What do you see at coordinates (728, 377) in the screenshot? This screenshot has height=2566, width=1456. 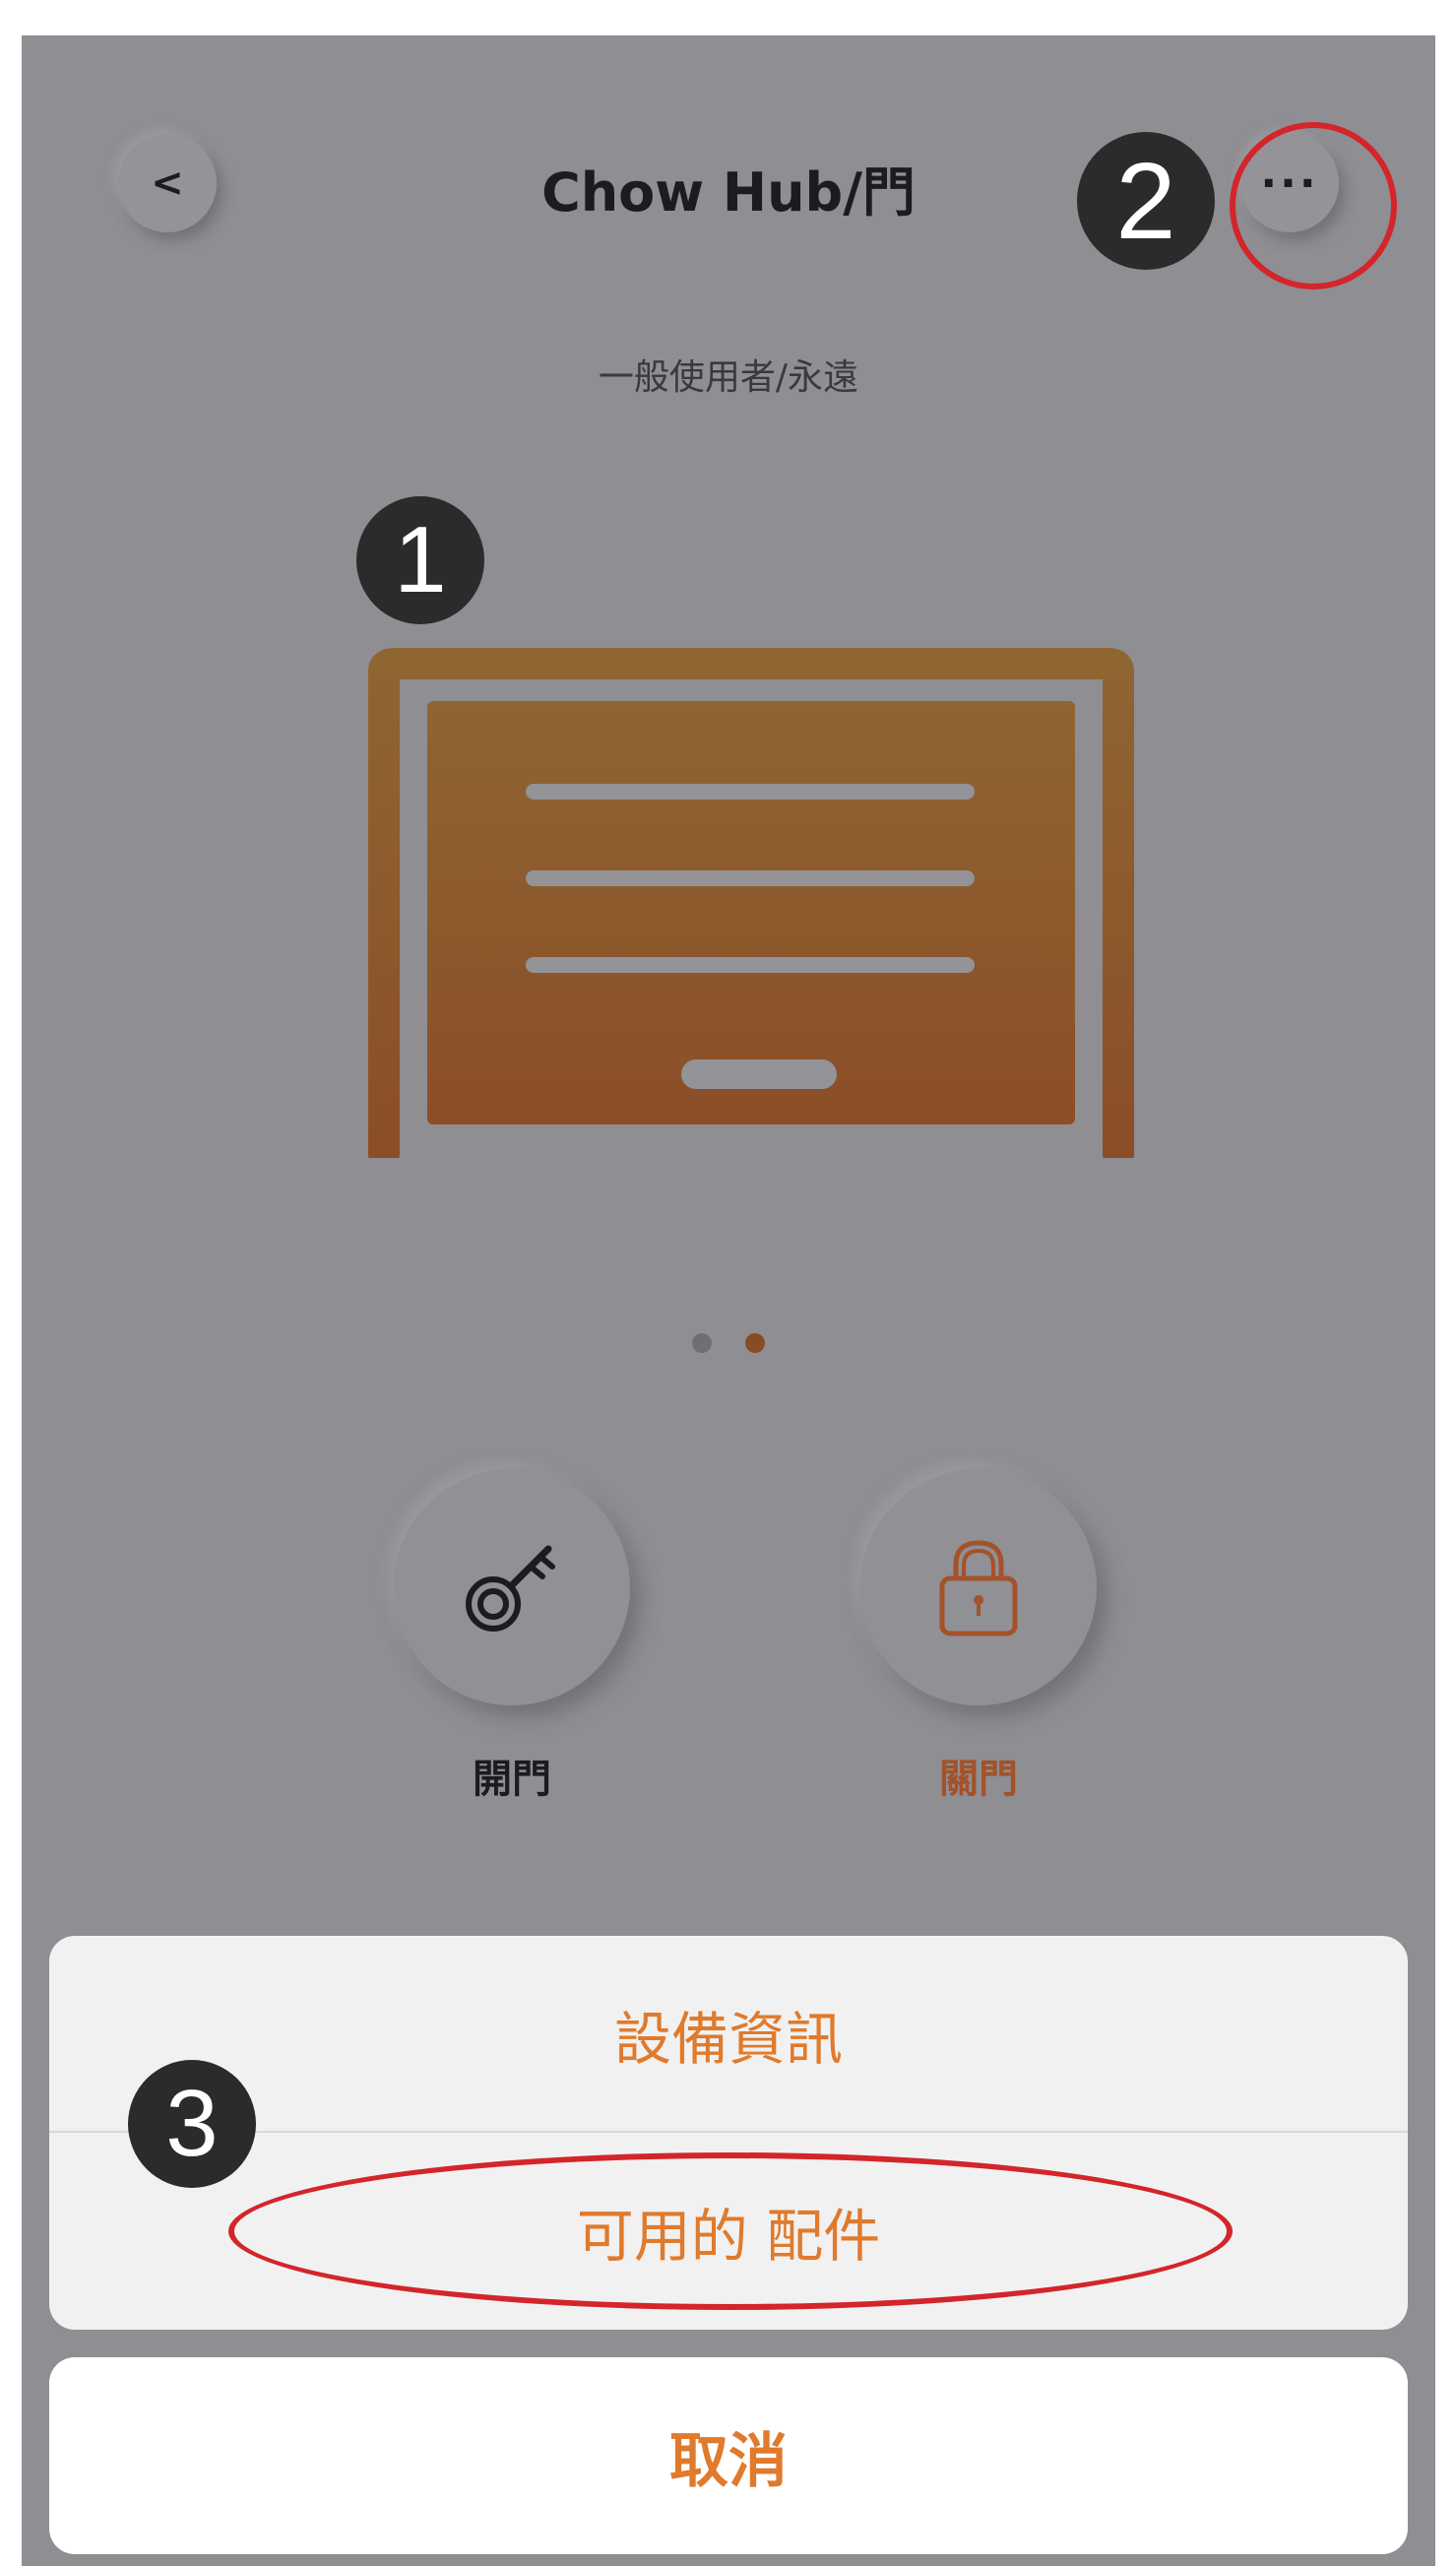 I see `user-permission-label: 一般使用者/永遠` at bounding box center [728, 377].